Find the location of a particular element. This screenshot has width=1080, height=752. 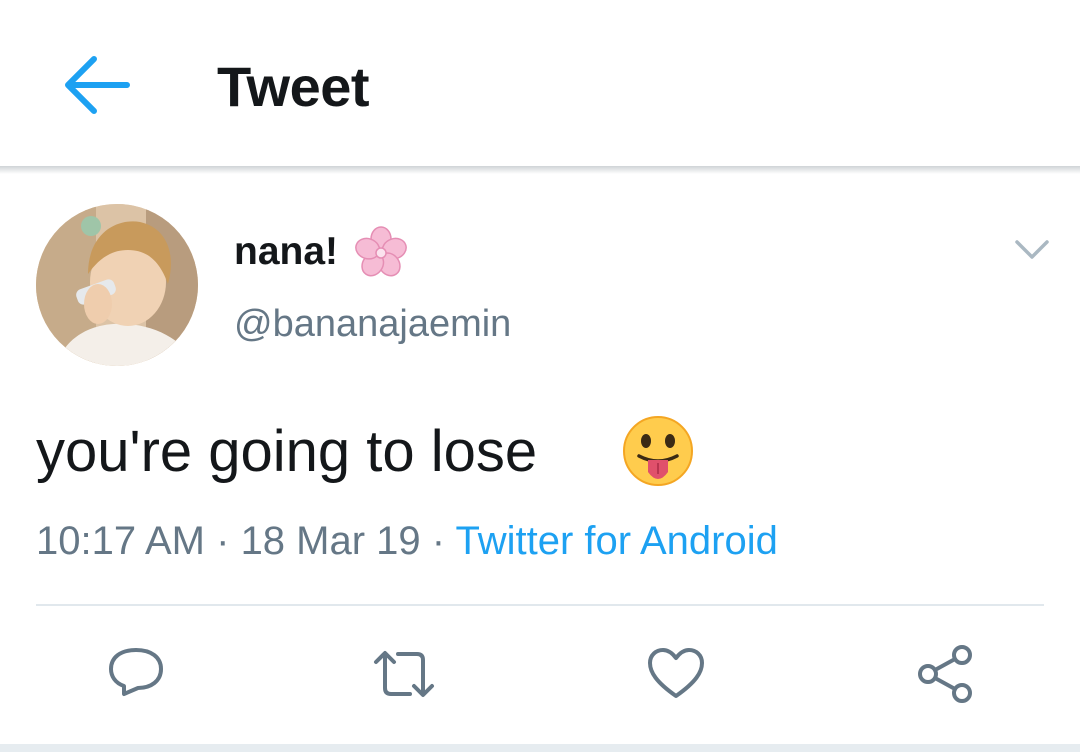

tweet-date: 18 Mar 19 is located at coordinates (330, 541).